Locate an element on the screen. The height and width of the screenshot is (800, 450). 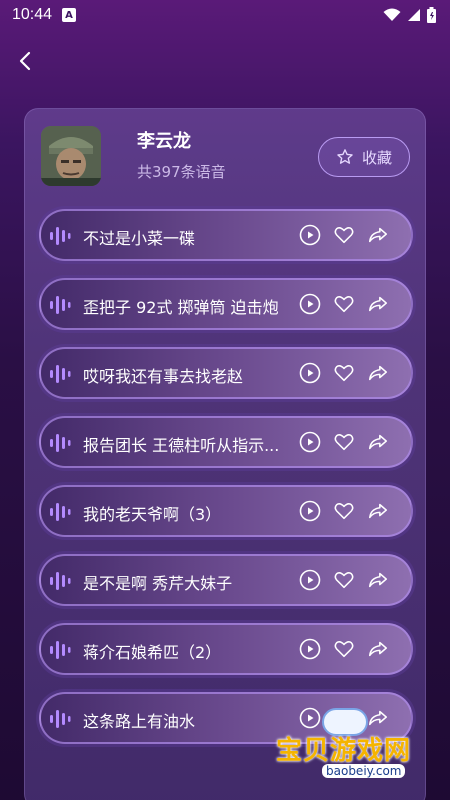
status-right is located at coordinates (409, 15).